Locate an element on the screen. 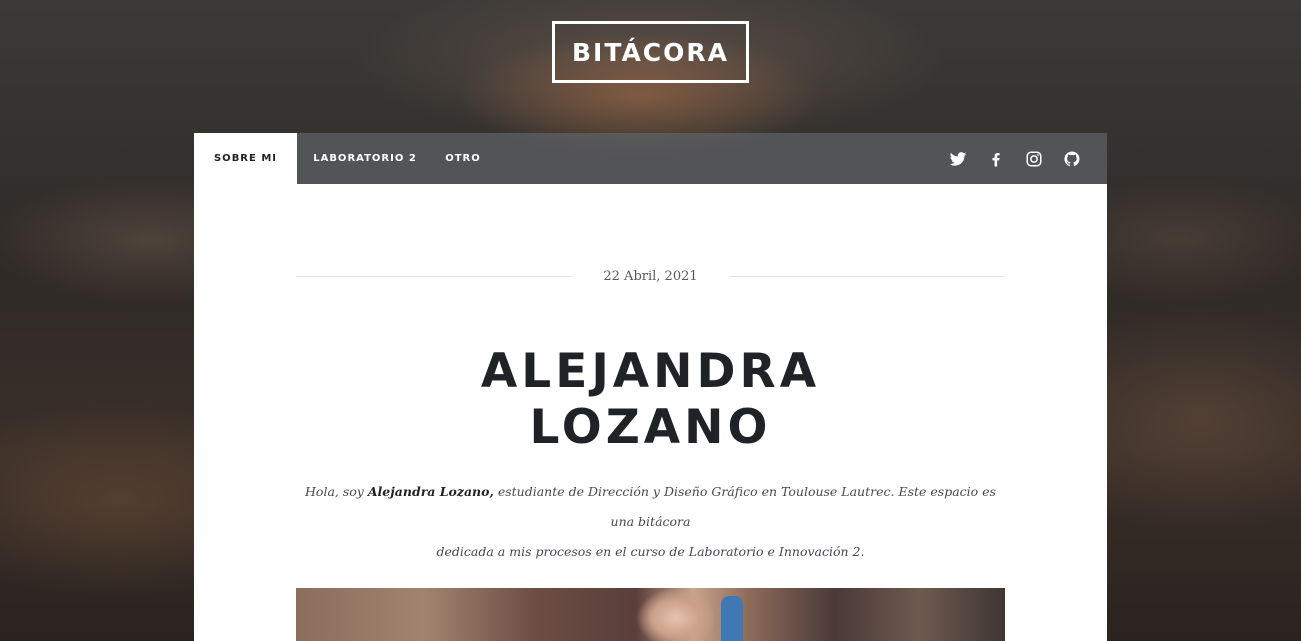 The height and width of the screenshot is (641, 1301). brand-title: BITÁCORA is located at coordinates (650, 52).